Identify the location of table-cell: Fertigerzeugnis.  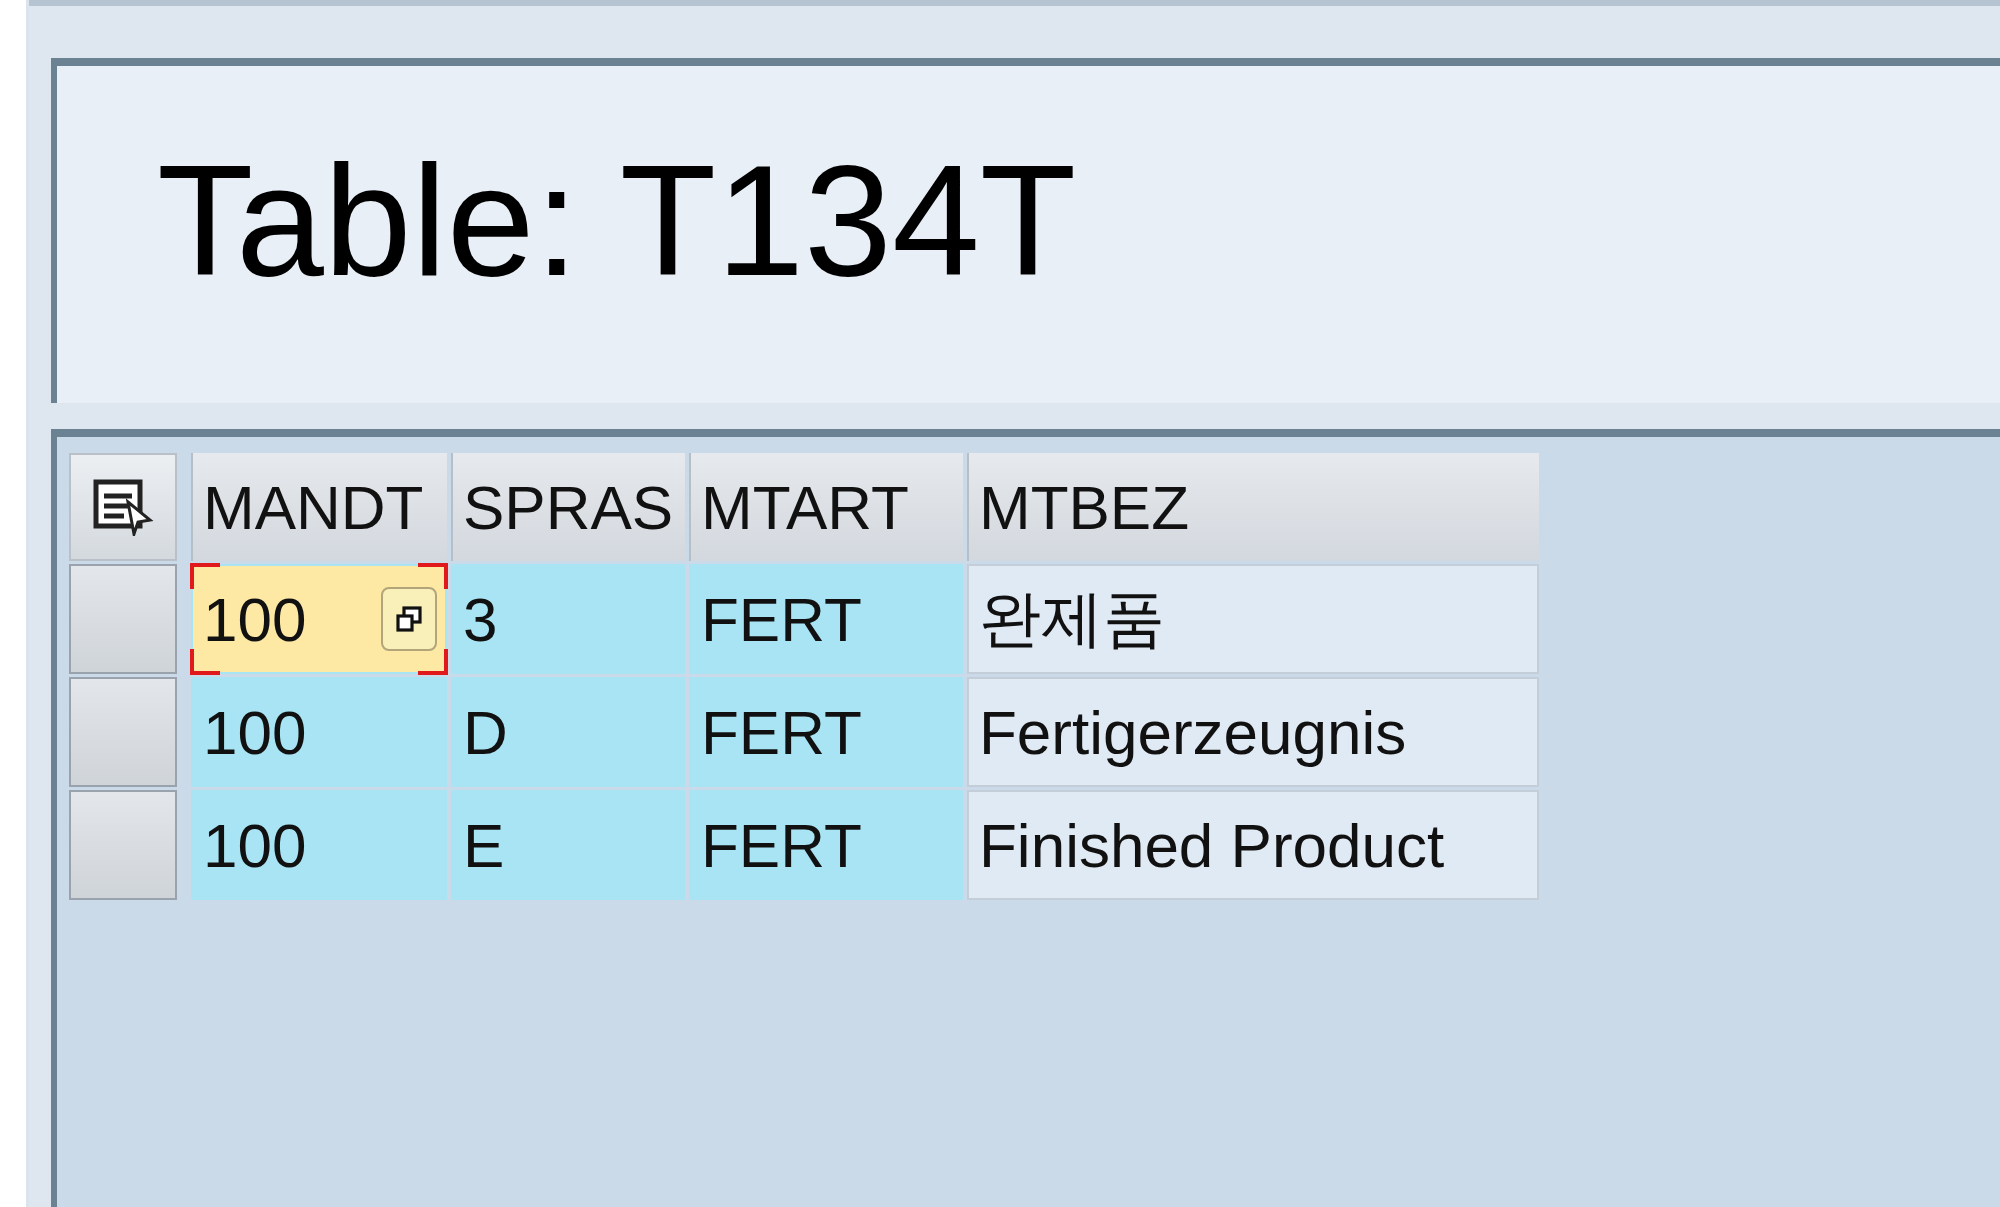
(1253, 732).